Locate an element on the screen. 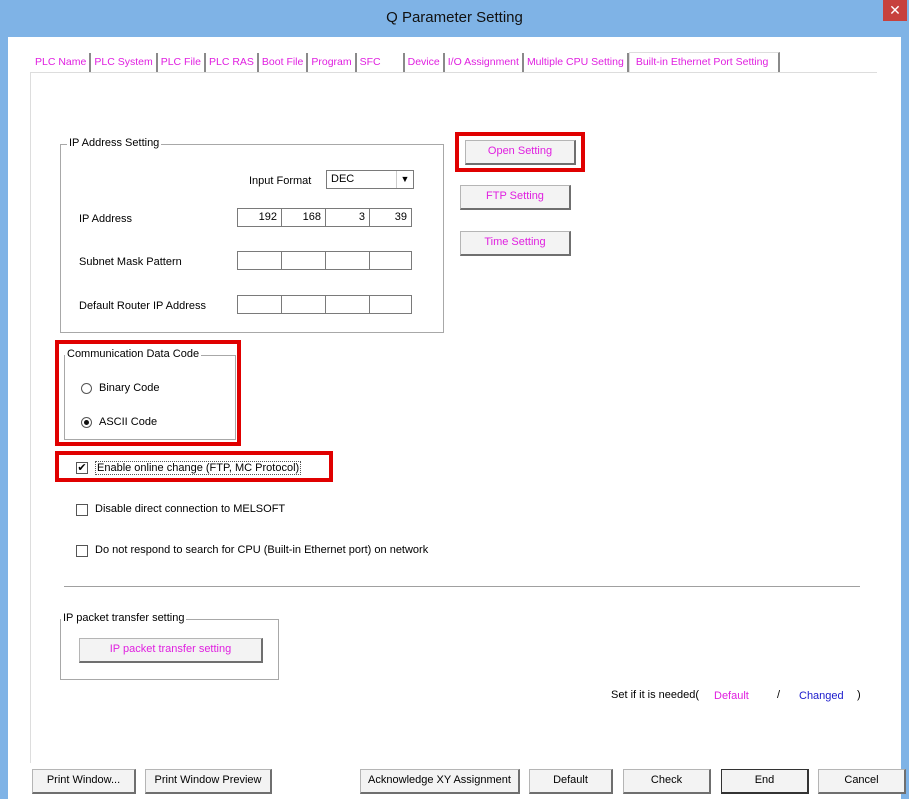  tab-plc-file: PLC File is located at coordinates (181, 63).